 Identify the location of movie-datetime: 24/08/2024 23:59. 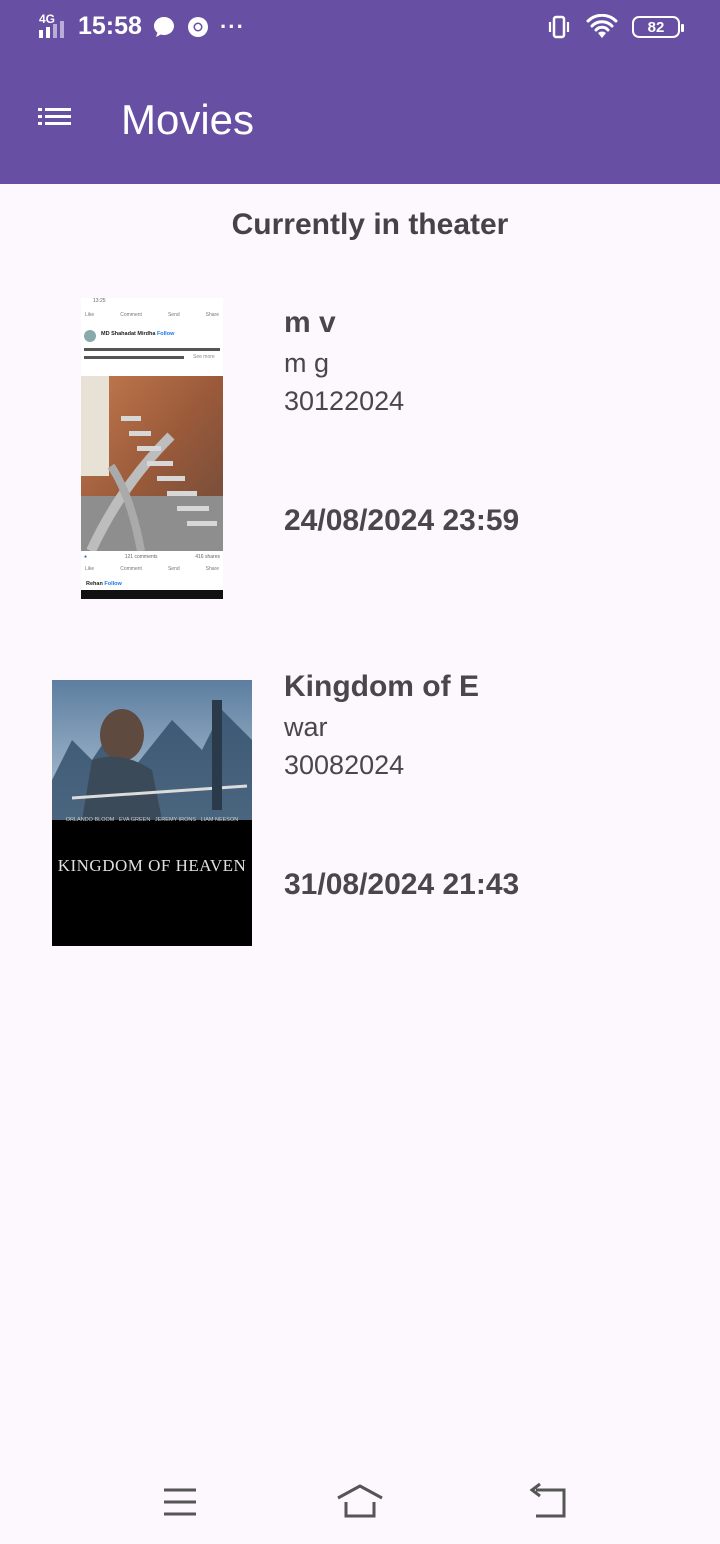
(402, 520).